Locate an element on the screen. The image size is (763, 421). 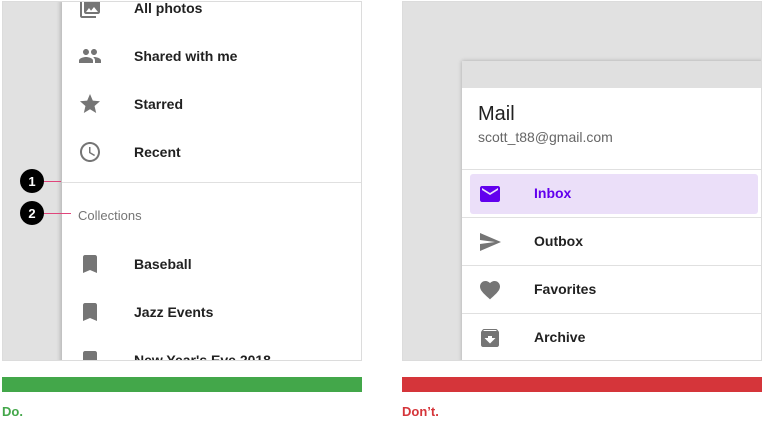
nav-item-label: Favorites is located at coordinates (565, 289).